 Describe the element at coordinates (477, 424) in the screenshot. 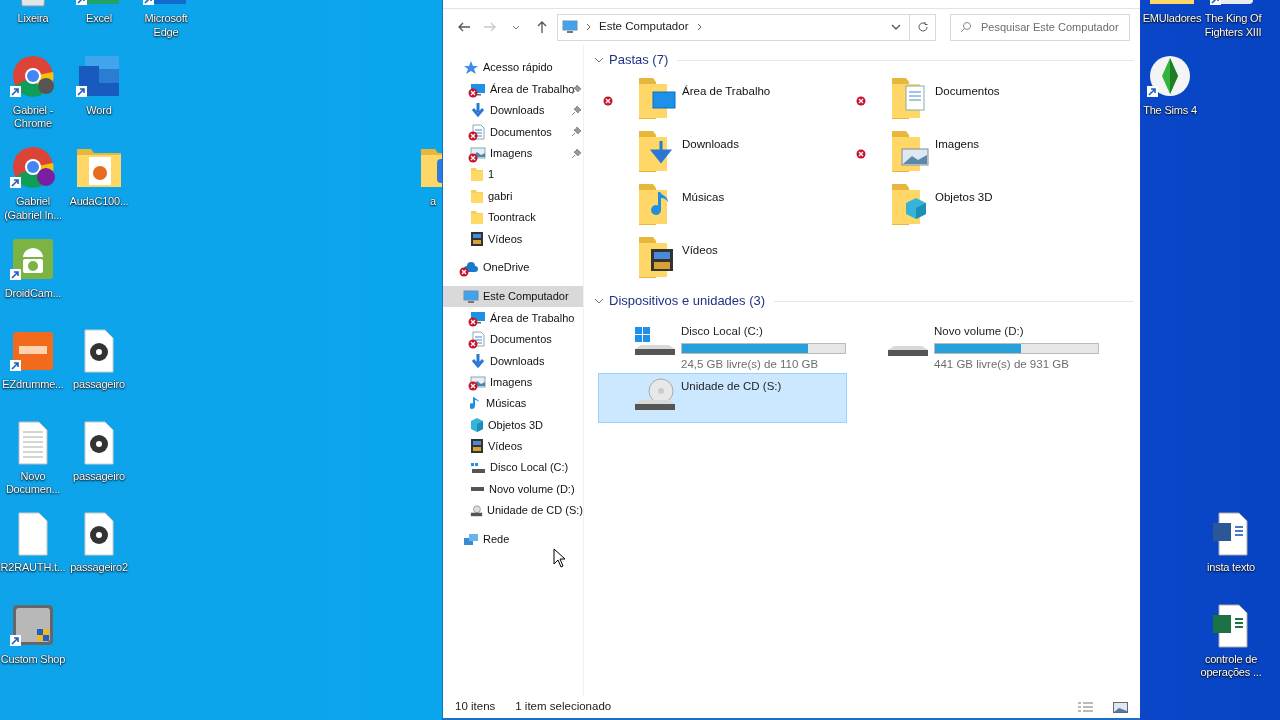

I see `cube-icon` at that location.